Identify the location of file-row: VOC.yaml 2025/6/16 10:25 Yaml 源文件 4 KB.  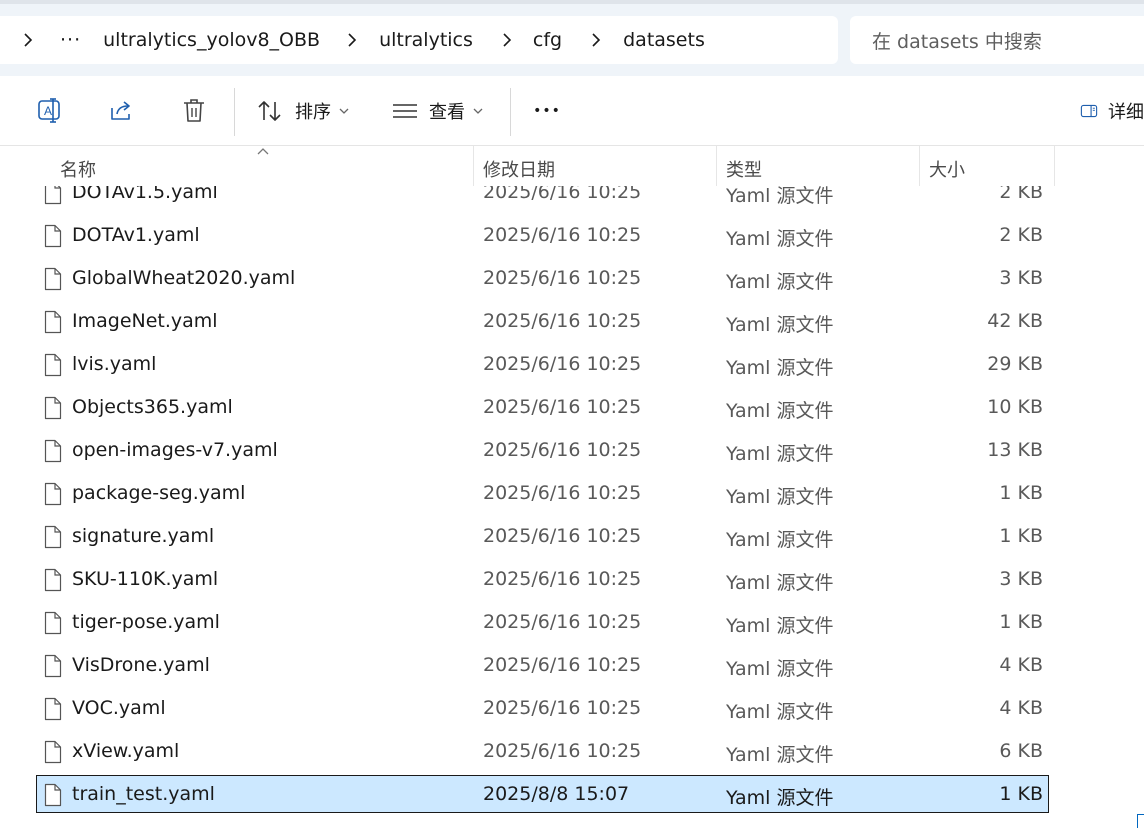
(572, 710).